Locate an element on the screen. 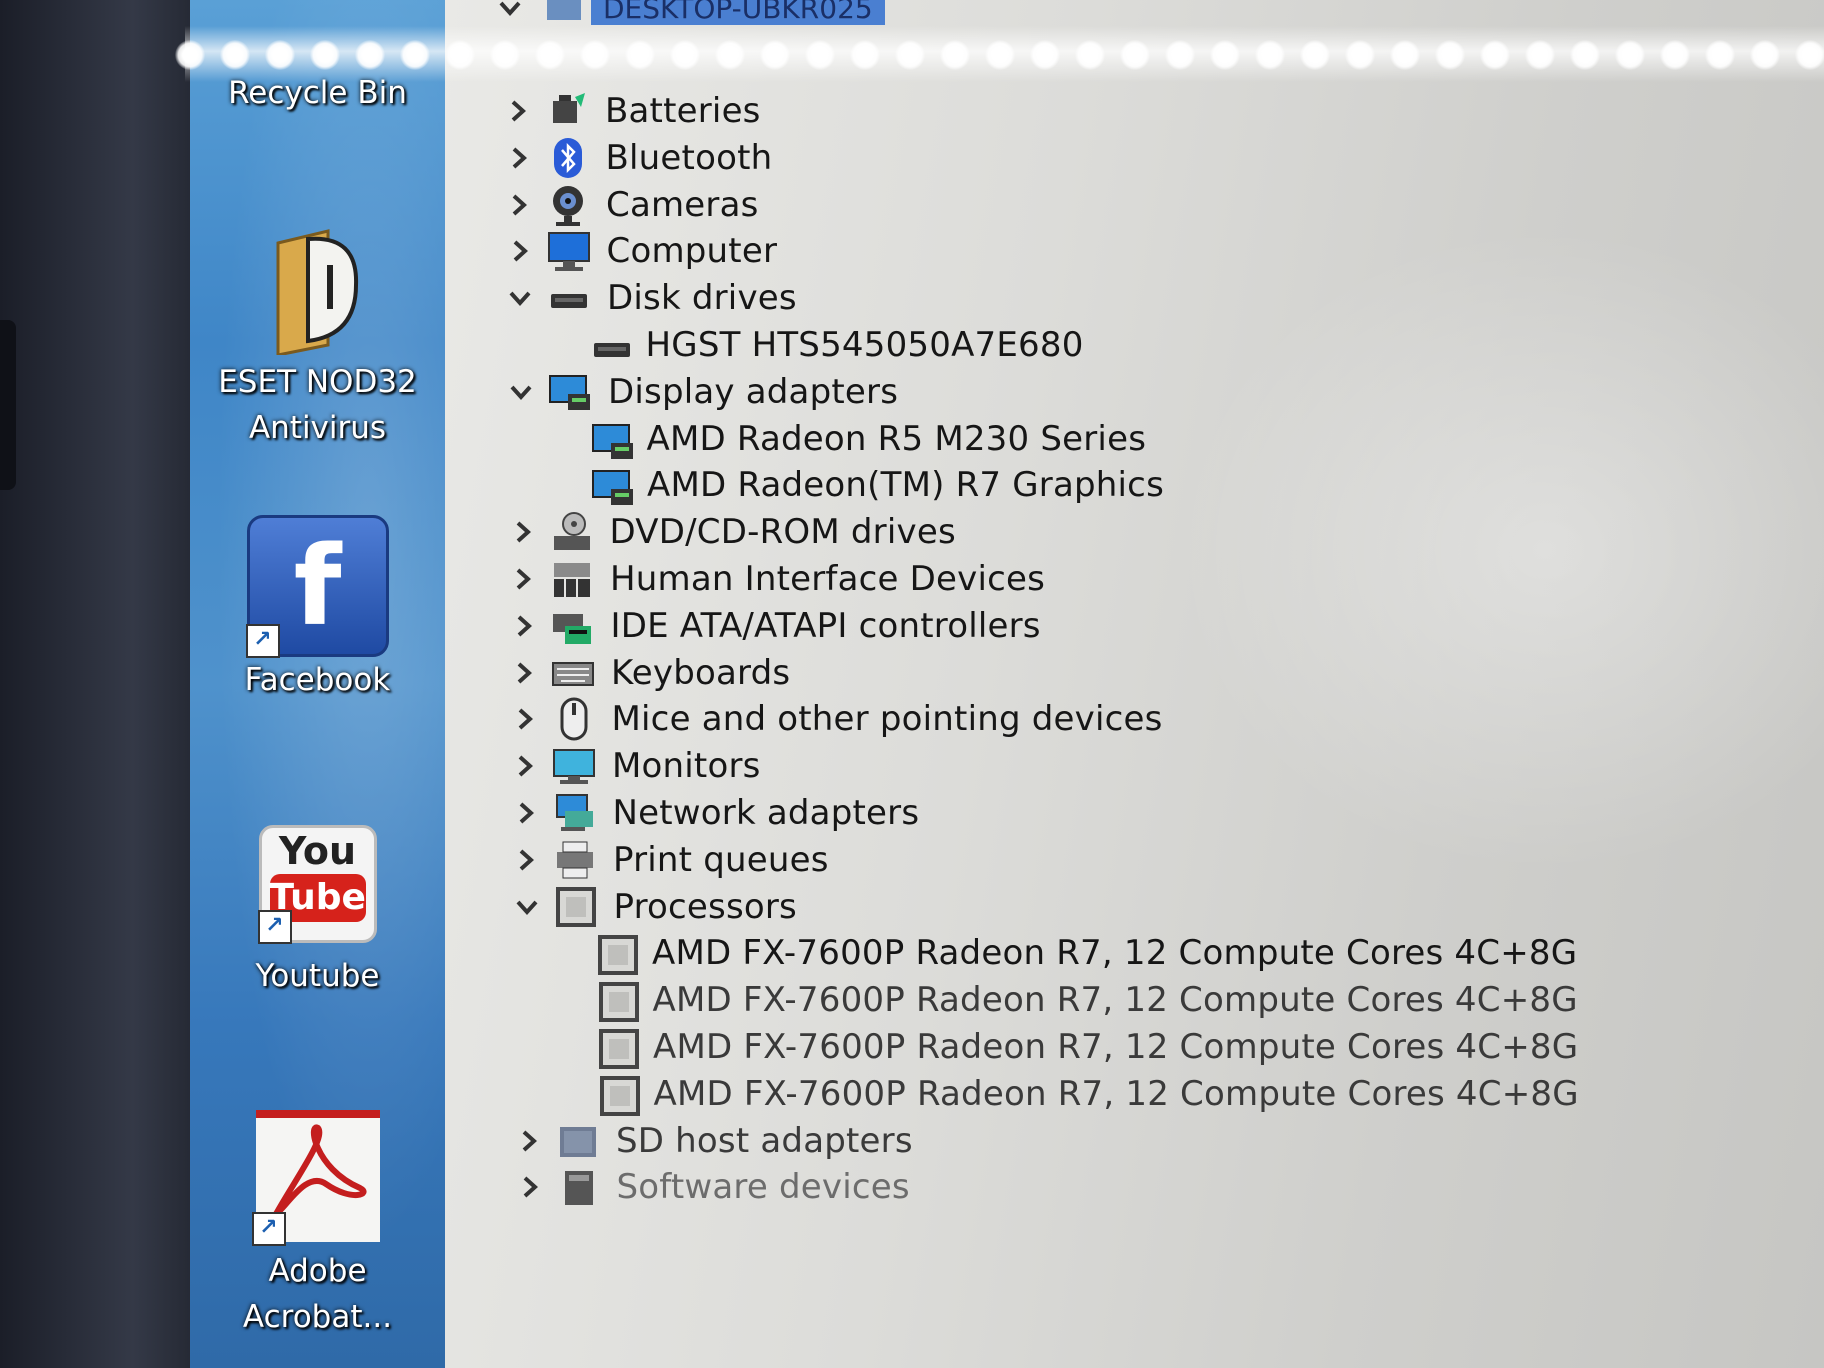 The width and height of the screenshot is (1824, 1368). tree-root-label: DESKTOP-UBKR025 is located at coordinates (738, 12).